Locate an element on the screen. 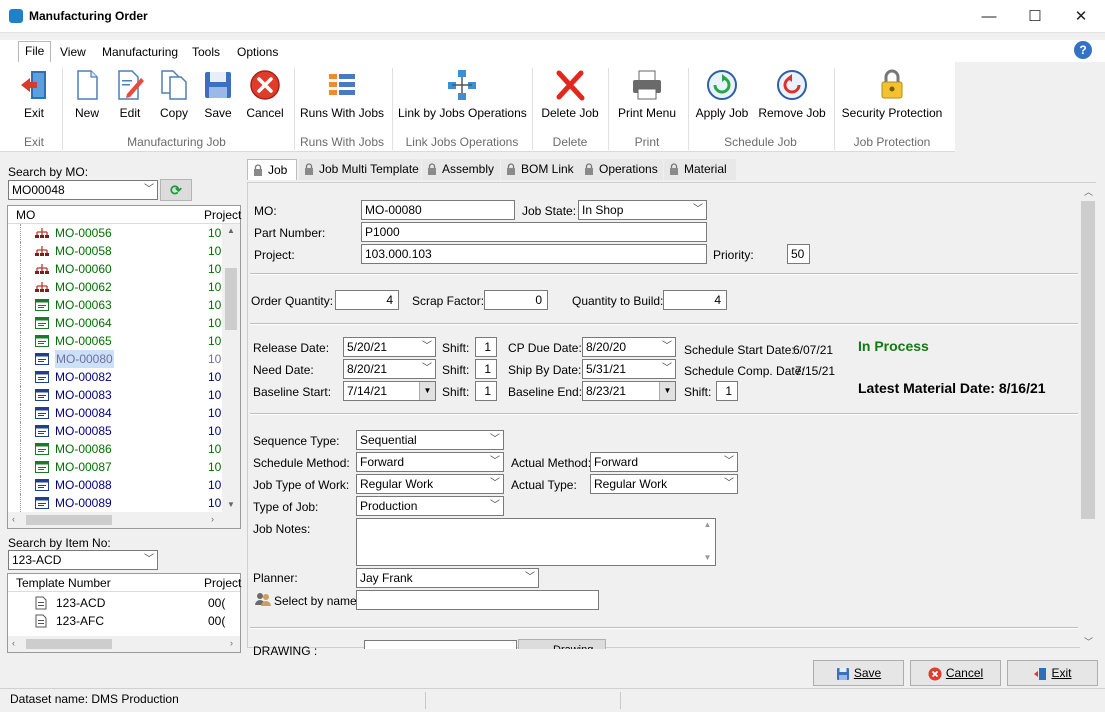  mo-list-item: MO-00087 10: is located at coordinates (115, 467).